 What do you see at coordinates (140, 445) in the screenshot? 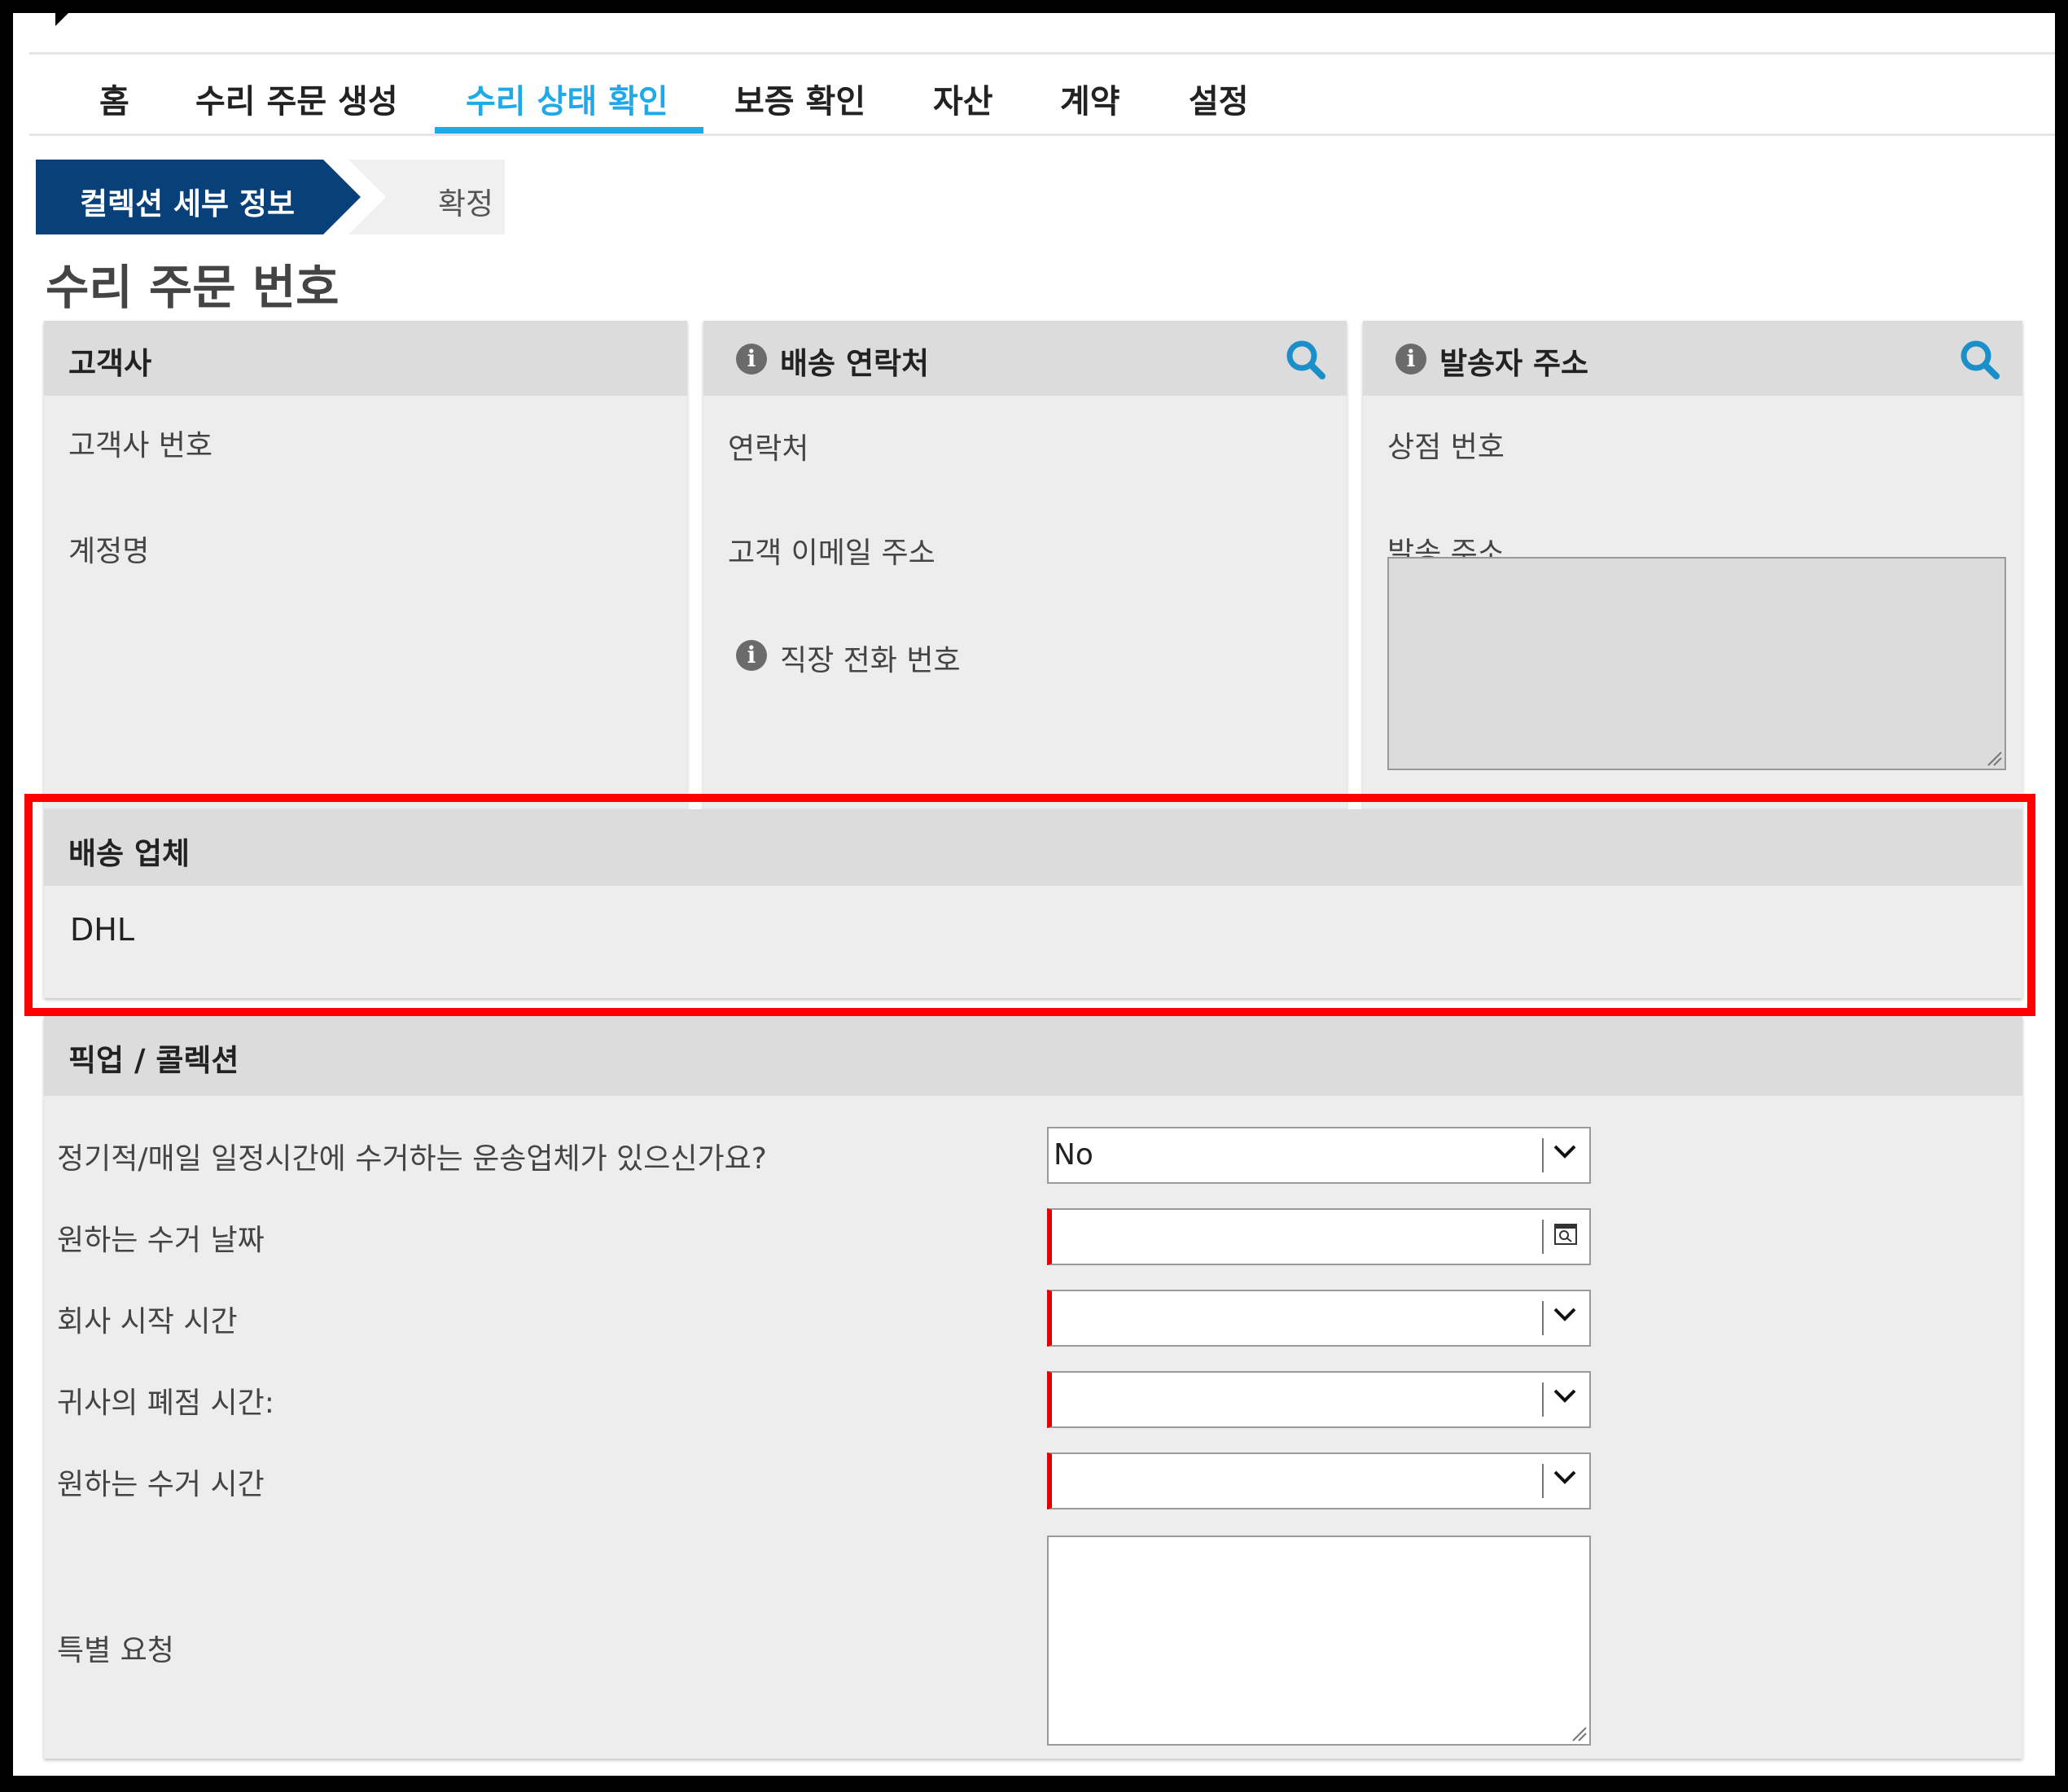
I see `customer-number-label: 고객사 번호` at bounding box center [140, 445].